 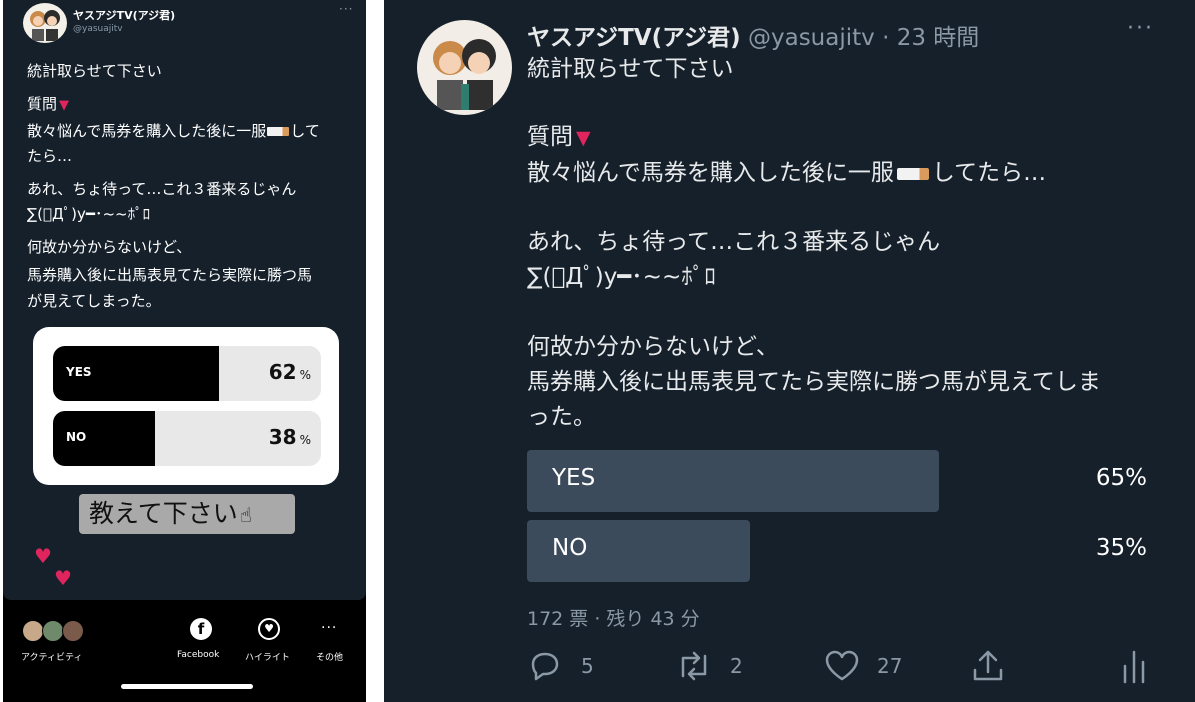 What do you see at coordinates (653, 347) in the screenshot?
I see `tweet-line: 何故か分からないけど、` at bounding box center [653, 347].